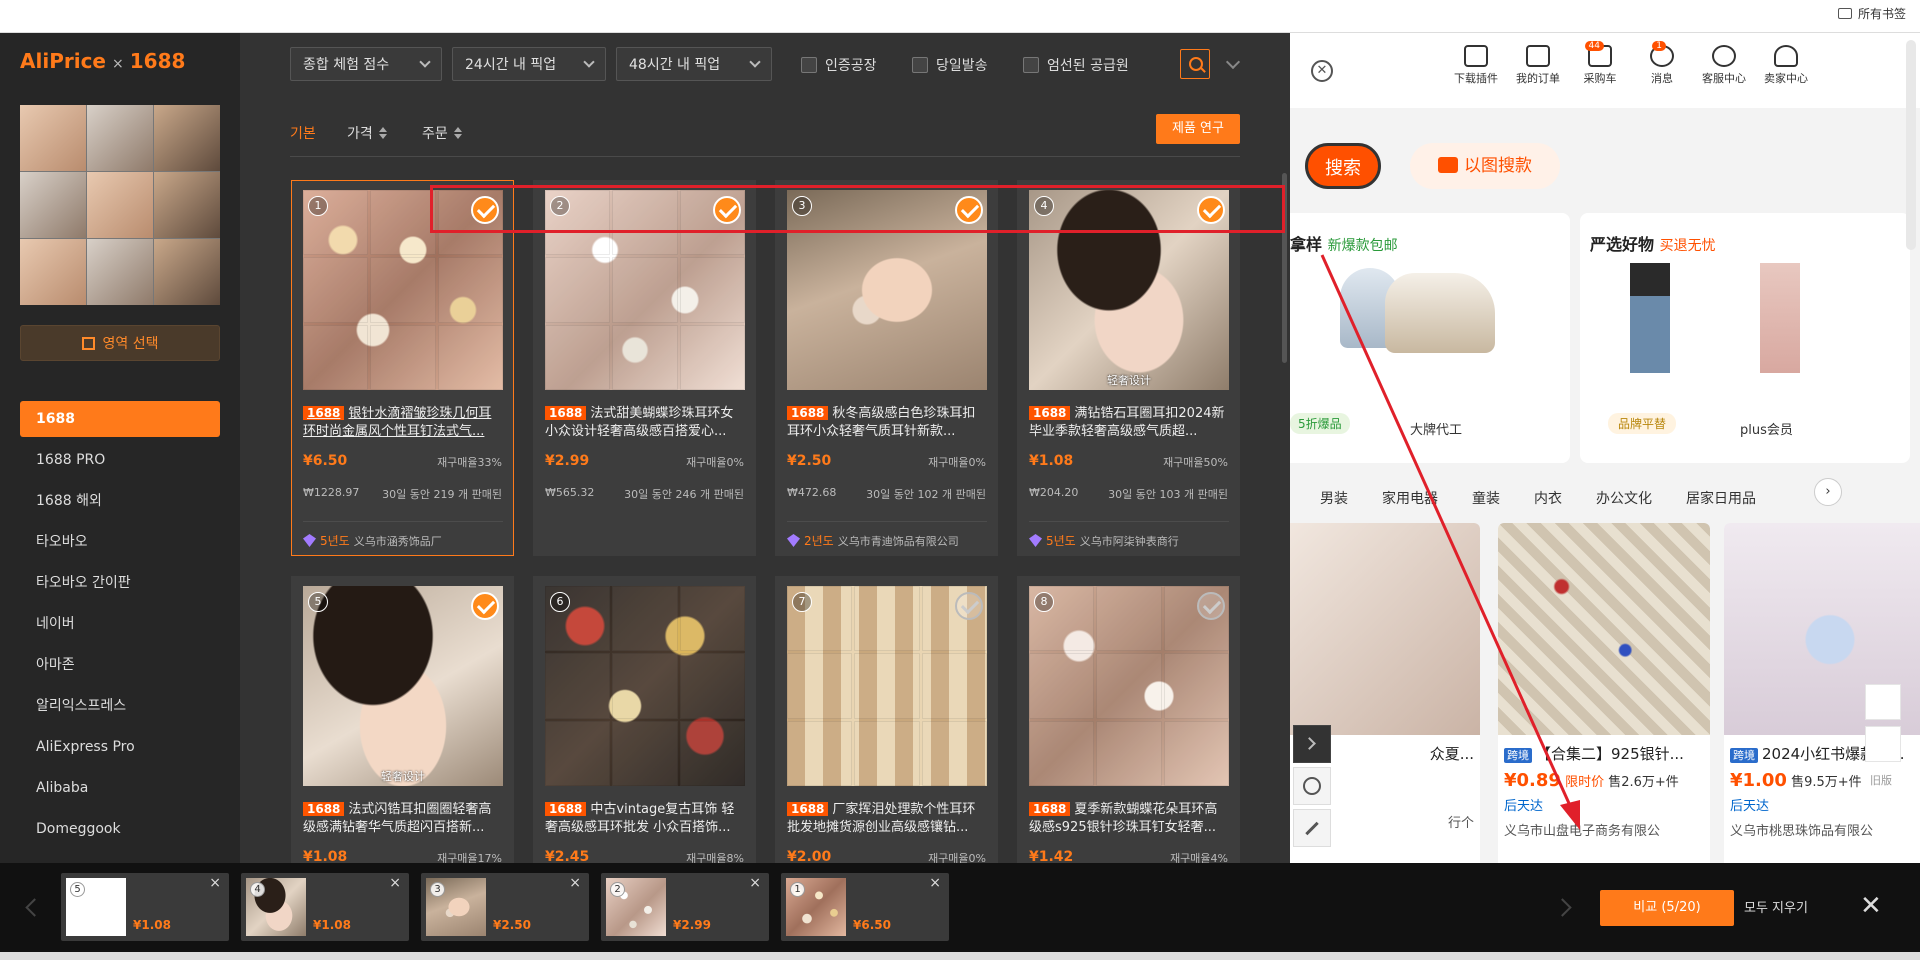  What do you see at coordinates (685, 907) in the screenshot?
I see `compare-slot-3: 2 ¥2.99 ×` at bounding box center [685, 907].